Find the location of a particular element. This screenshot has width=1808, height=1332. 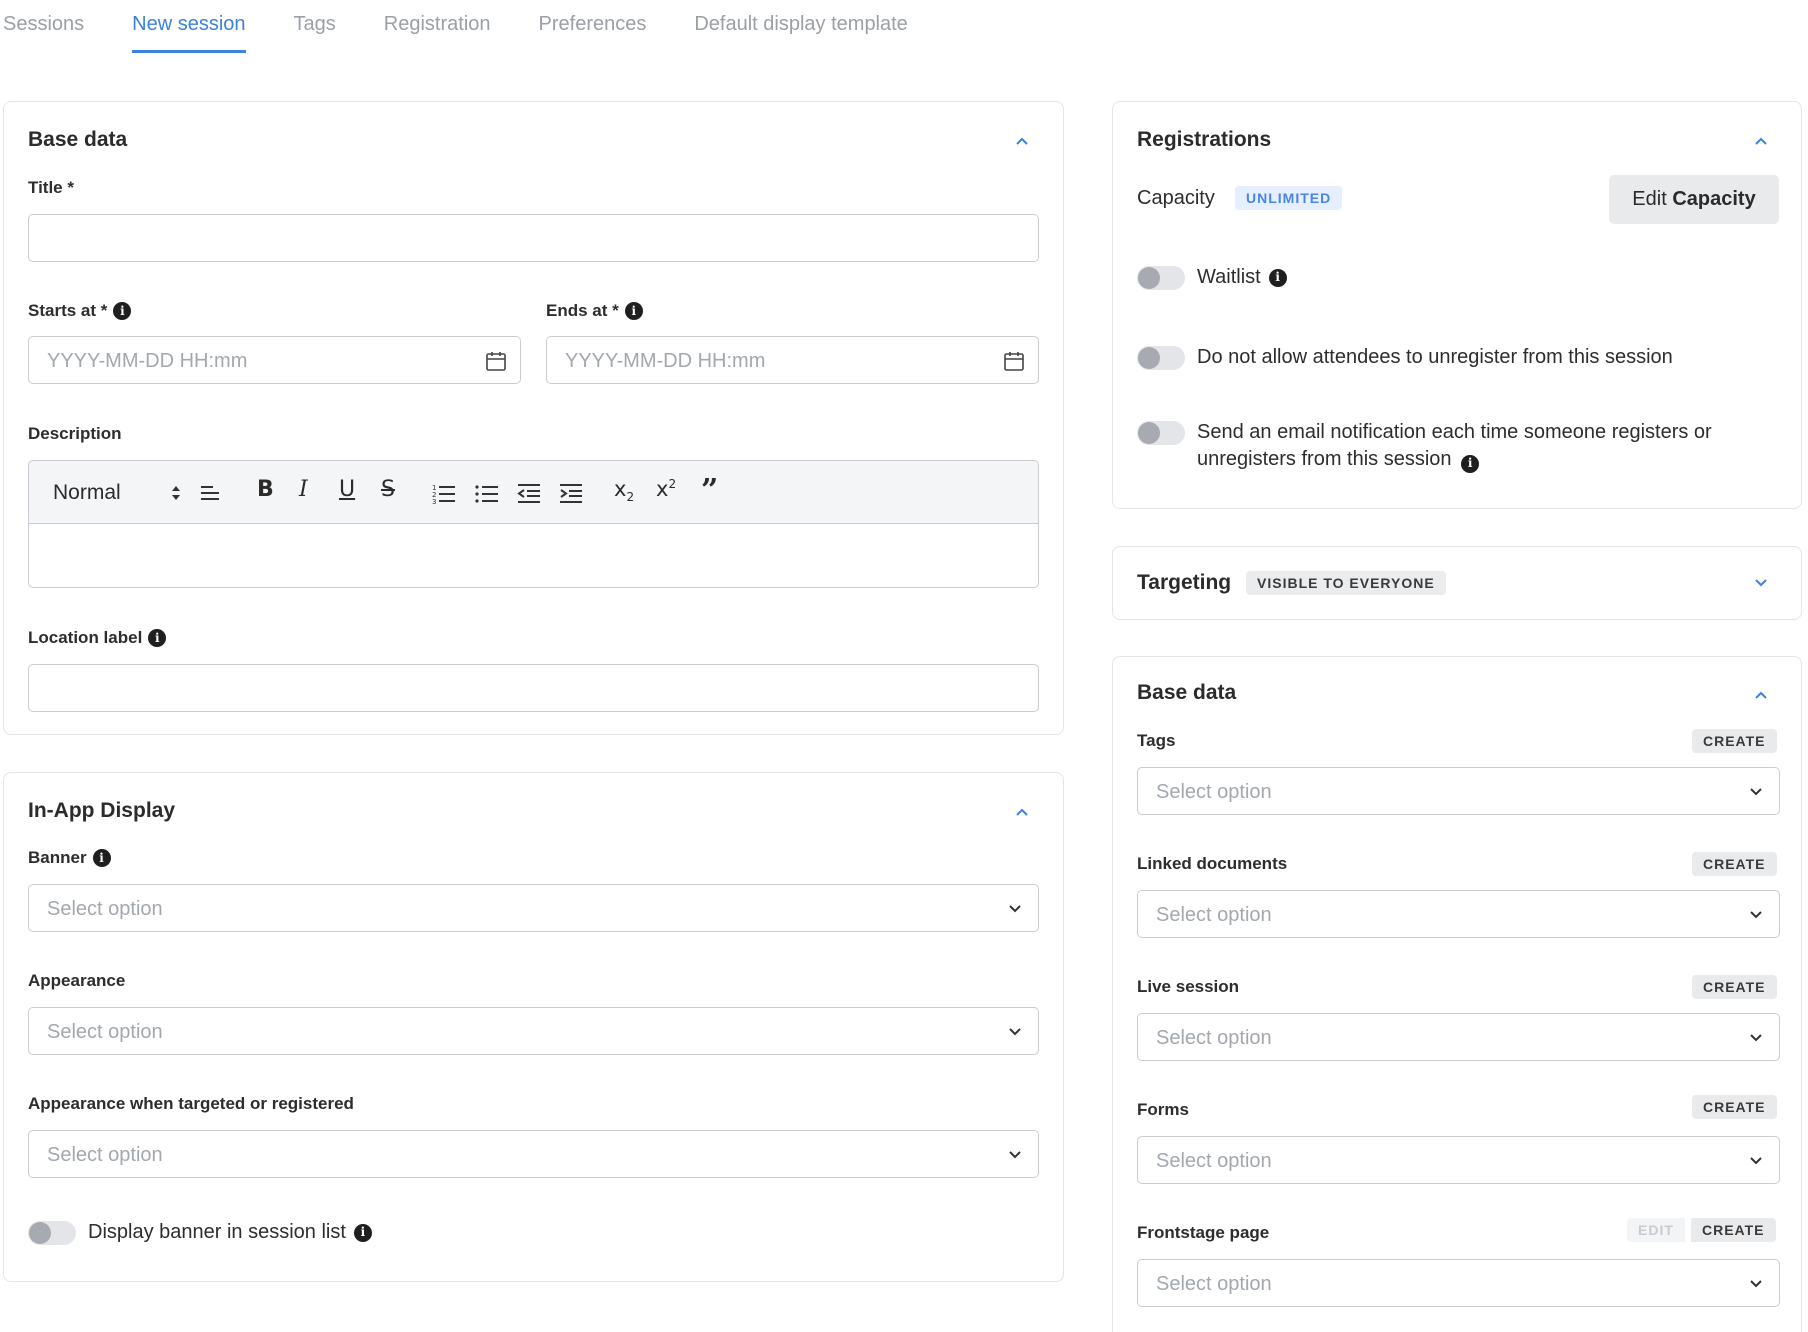

linked-documents-label: Linked documents is located at coordinates (1212, 863).